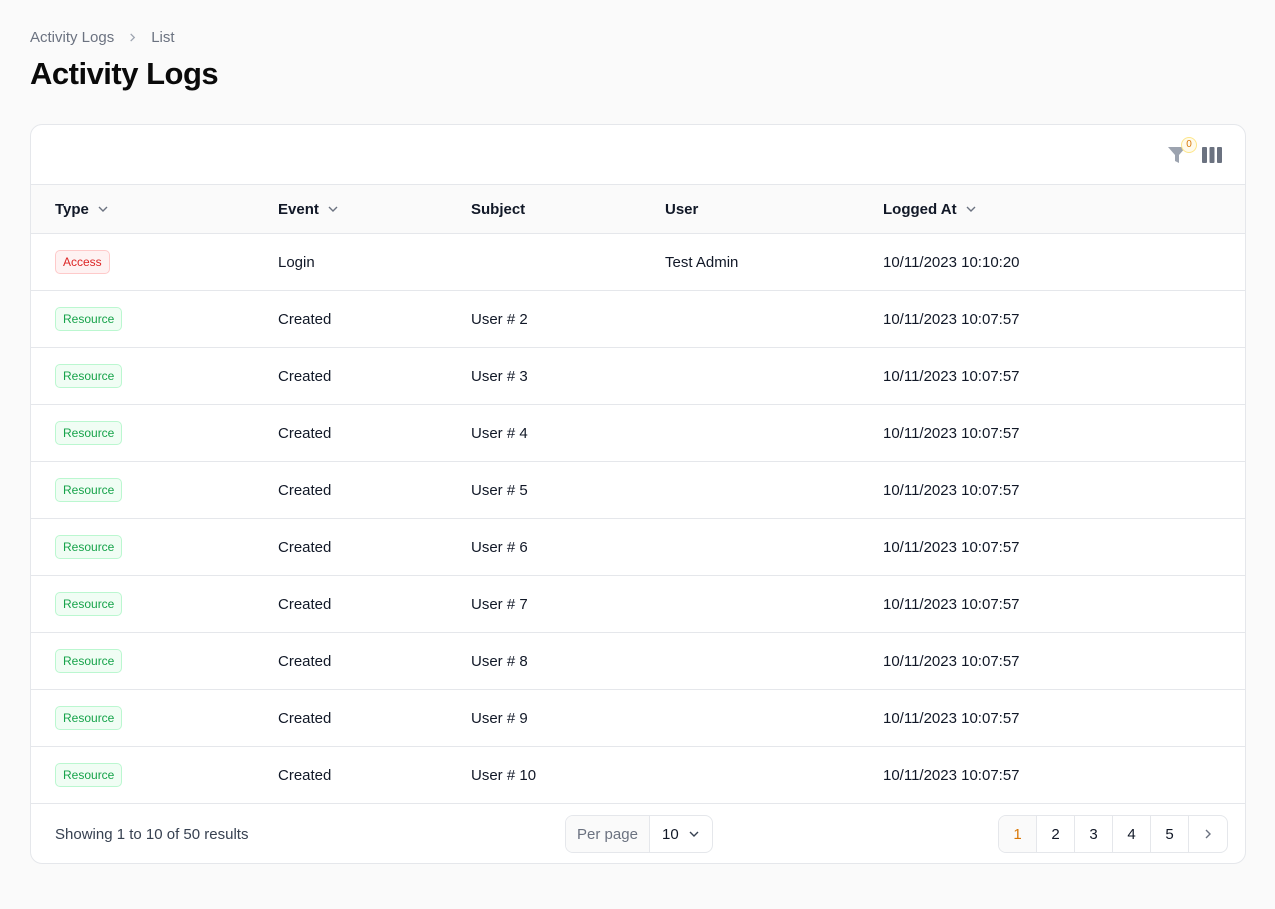 This screenshot has width=1275, height=909. I want to click on page-button-1: 1, so click(1018, 834).